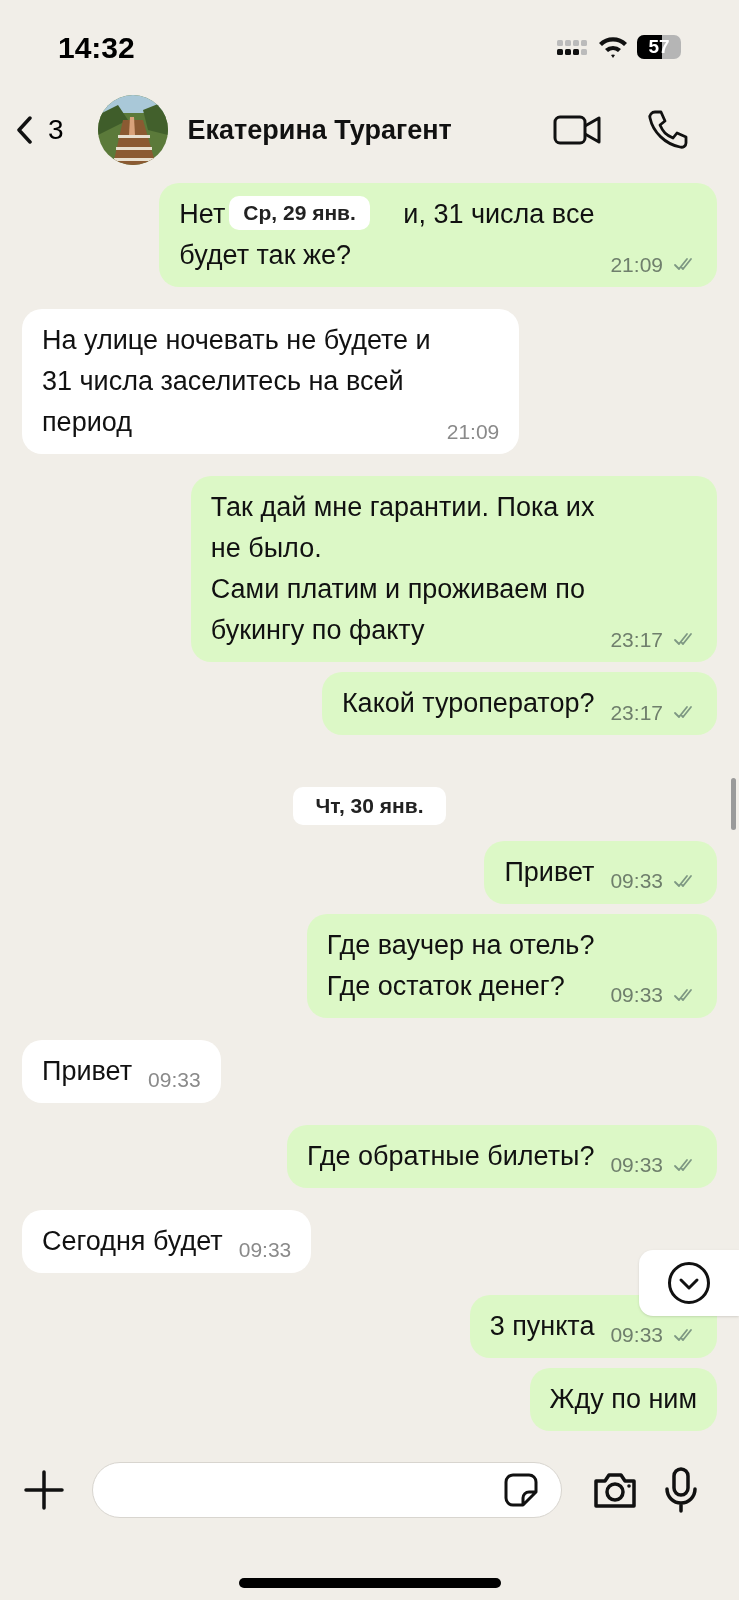  I want to click on message-text: 3 пункта, so click(542, 1326).